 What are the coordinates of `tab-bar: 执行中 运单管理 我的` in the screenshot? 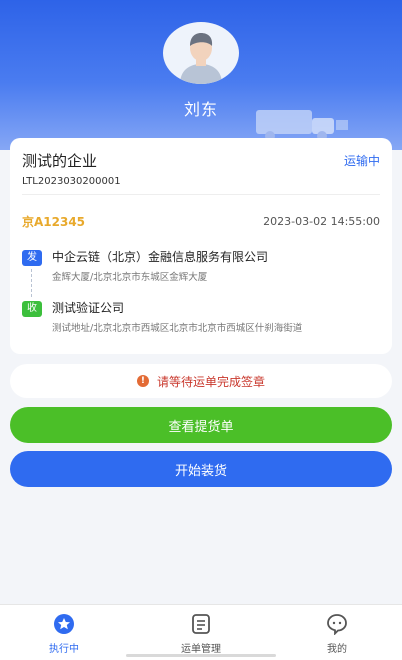 It's located at (201, 632).